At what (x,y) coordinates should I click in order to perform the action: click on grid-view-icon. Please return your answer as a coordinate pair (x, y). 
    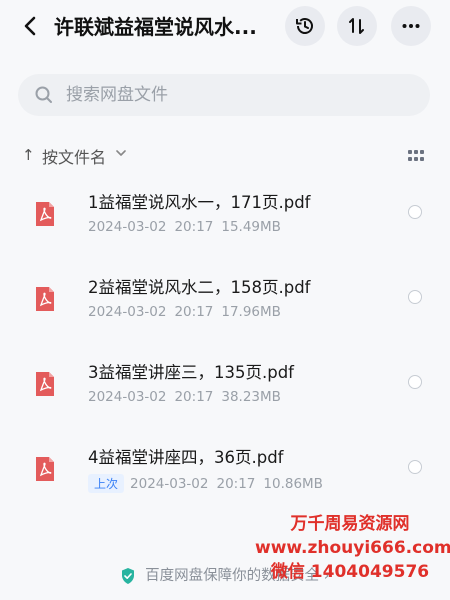
    Looking at the image, I should click on (416, 156).